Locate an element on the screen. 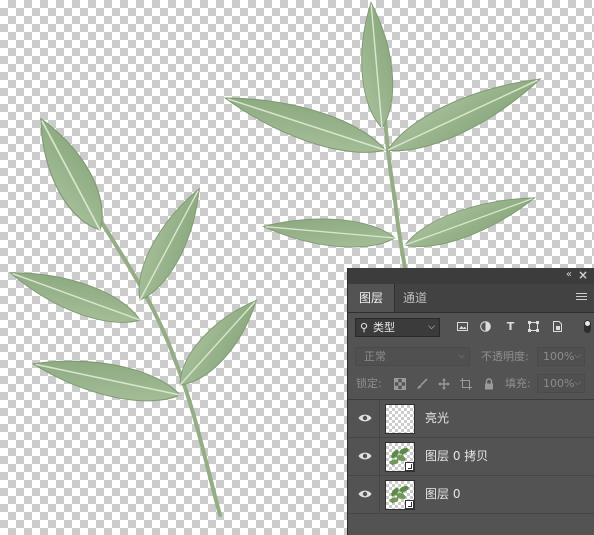 The width and height of the screenshot is (594, 535). tab-channels: 通道 is located at coordinates (415, 298).